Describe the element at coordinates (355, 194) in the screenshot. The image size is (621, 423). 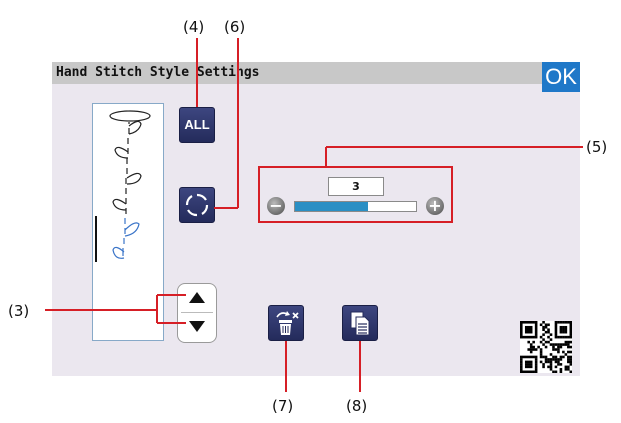
I see `stitch-length-callout-box` at that location.